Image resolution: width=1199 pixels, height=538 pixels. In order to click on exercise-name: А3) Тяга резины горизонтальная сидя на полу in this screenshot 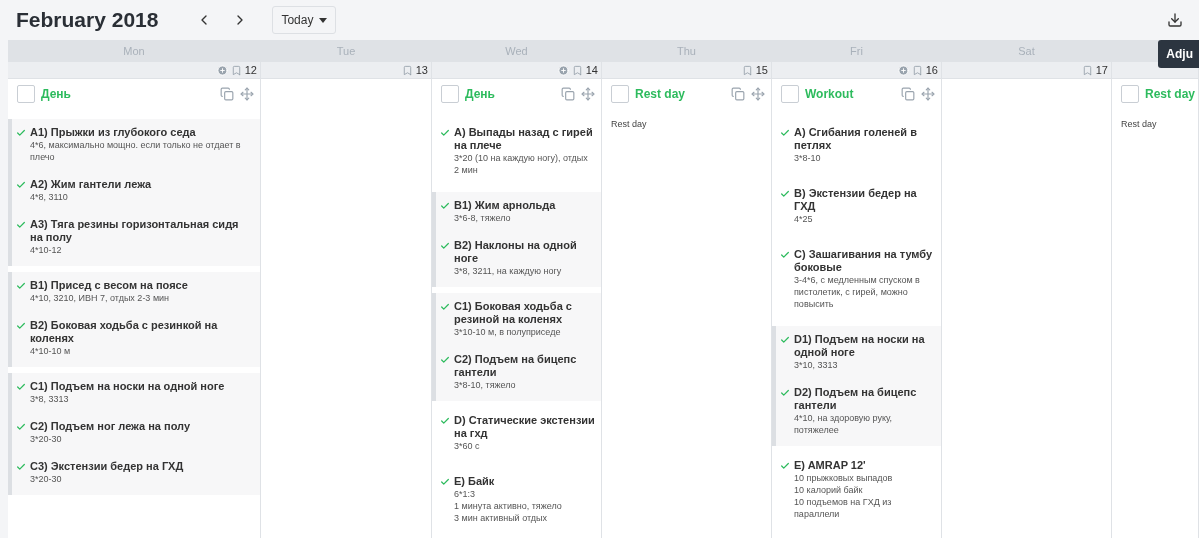, I will do `click(142, 231)`.